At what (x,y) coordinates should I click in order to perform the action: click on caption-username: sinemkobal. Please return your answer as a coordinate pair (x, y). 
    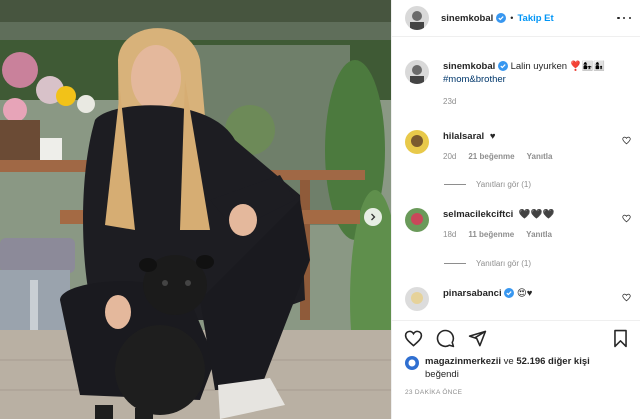
    Looking at the image, I should click on (469, 66).